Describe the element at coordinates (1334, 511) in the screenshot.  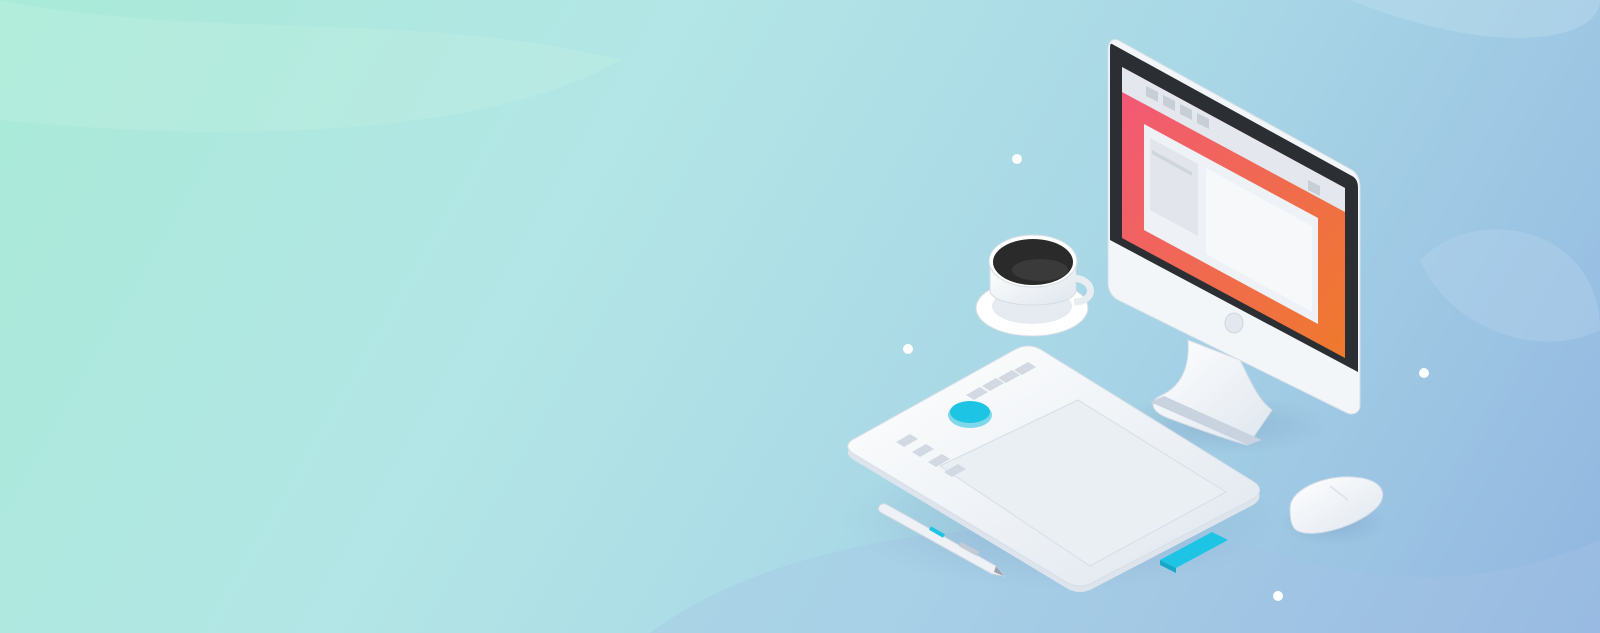
I see `mouse-icon` at that location.